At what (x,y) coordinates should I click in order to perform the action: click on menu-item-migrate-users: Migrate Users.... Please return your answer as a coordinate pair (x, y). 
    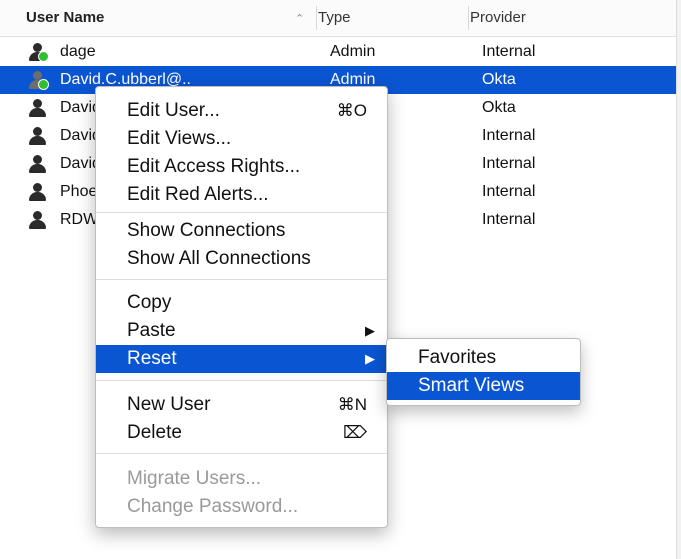
    Looking at the image, I should click on (241, 479).